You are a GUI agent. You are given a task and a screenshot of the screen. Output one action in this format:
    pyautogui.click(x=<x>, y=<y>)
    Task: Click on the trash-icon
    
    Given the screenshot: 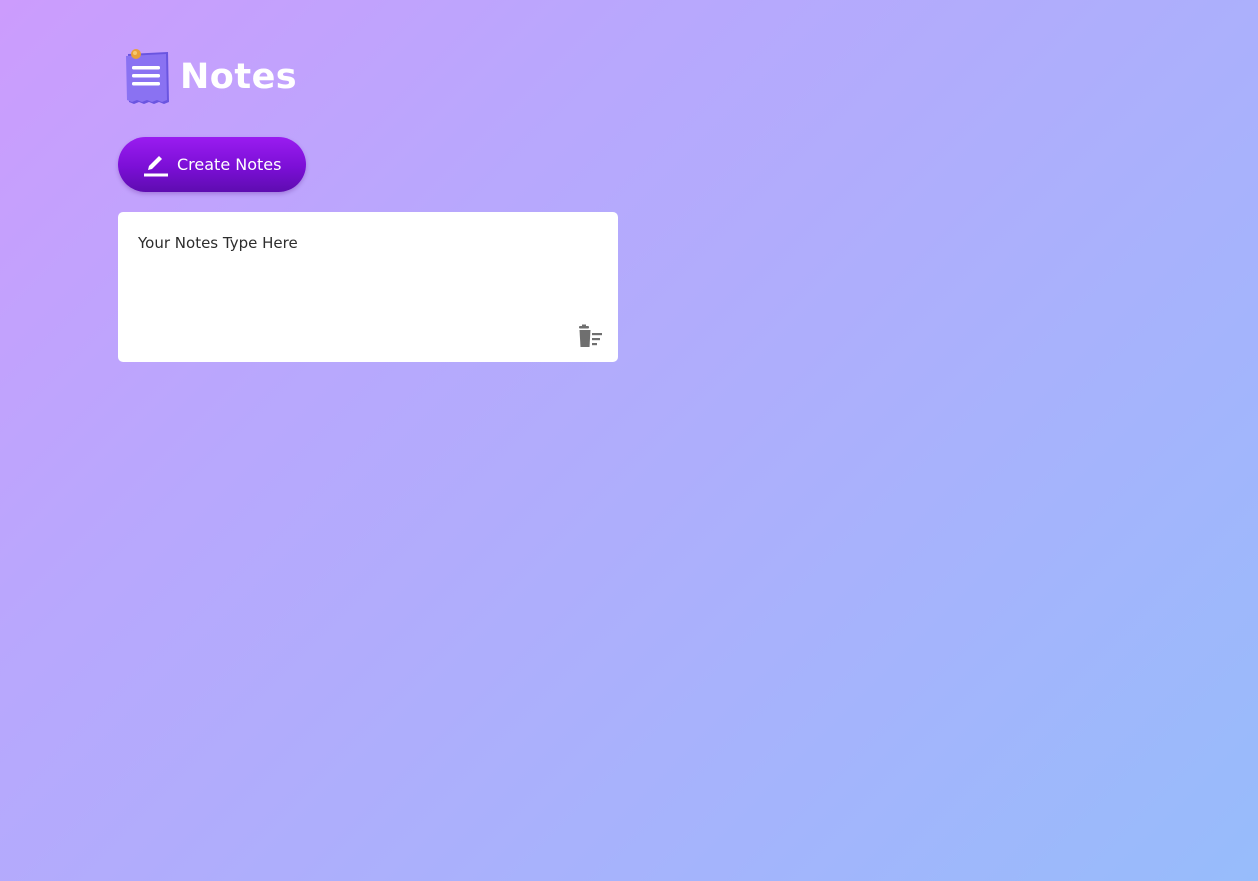 What is the action you would take?
    pyautogui.click(x=591, y=337)
    